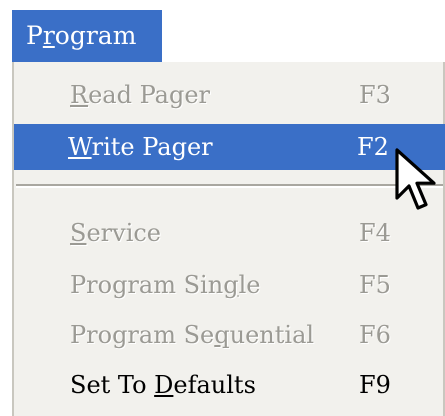 This screenshot has width=445, height=416. What do you see at coordinates (373, 147) in the screenshot?
I see `menu-item-shortcut: F2` at bounding box center [373, 147].